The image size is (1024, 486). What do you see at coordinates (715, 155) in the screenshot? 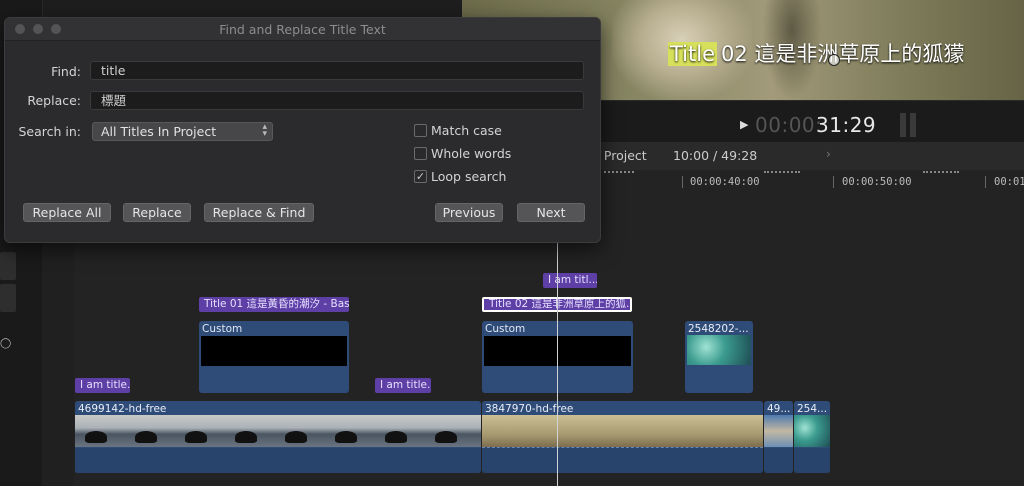
I see `timeline-position: 10:00 / 49:28` at bounding box center [715, 155].